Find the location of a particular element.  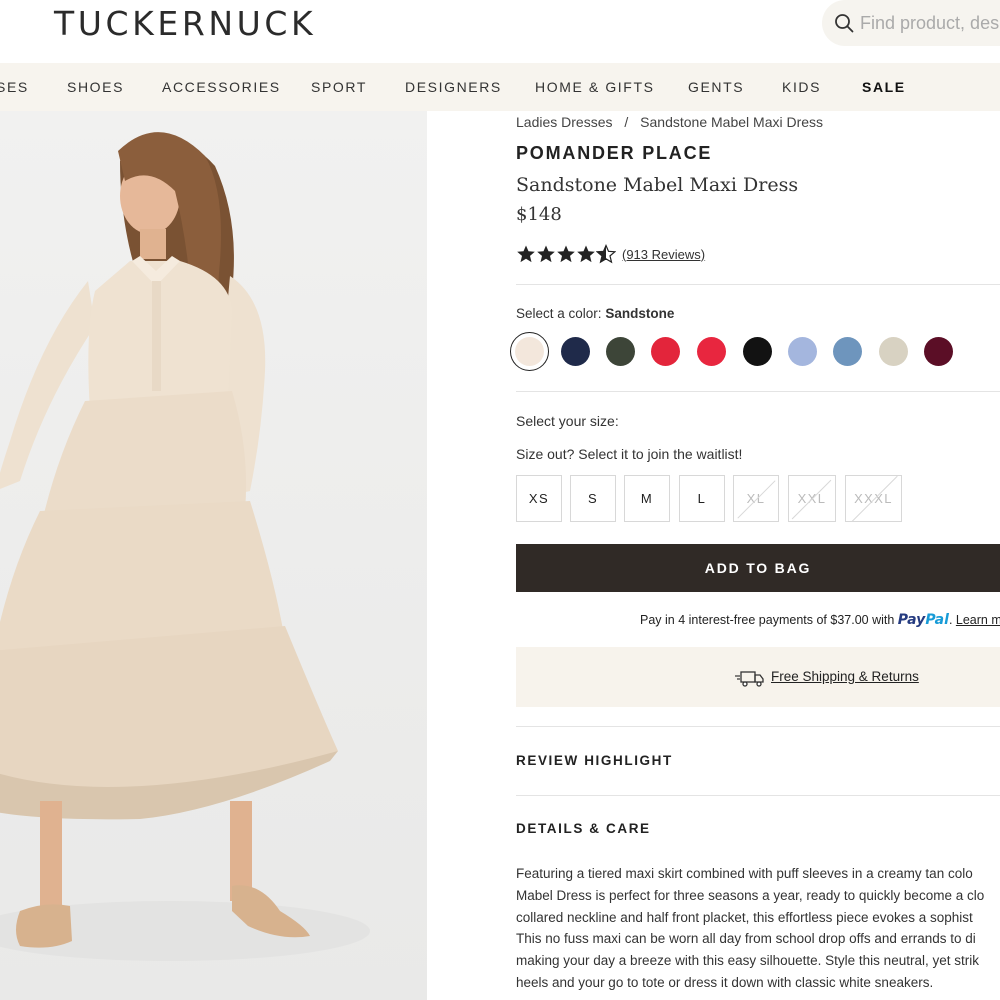

free-shipping-link: Free Shipping & Returns is located at coordinates (845, 676).